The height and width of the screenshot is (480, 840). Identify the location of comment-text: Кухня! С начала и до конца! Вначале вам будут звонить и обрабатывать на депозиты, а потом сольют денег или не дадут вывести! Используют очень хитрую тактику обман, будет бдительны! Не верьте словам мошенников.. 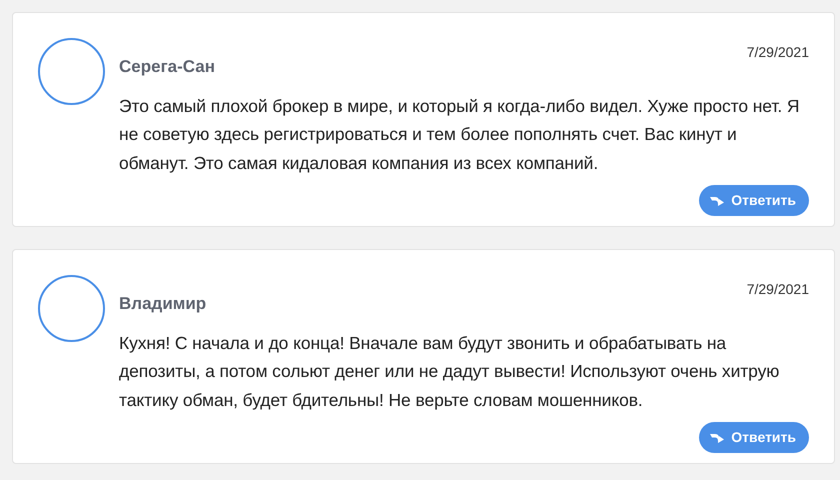
(449, 372).